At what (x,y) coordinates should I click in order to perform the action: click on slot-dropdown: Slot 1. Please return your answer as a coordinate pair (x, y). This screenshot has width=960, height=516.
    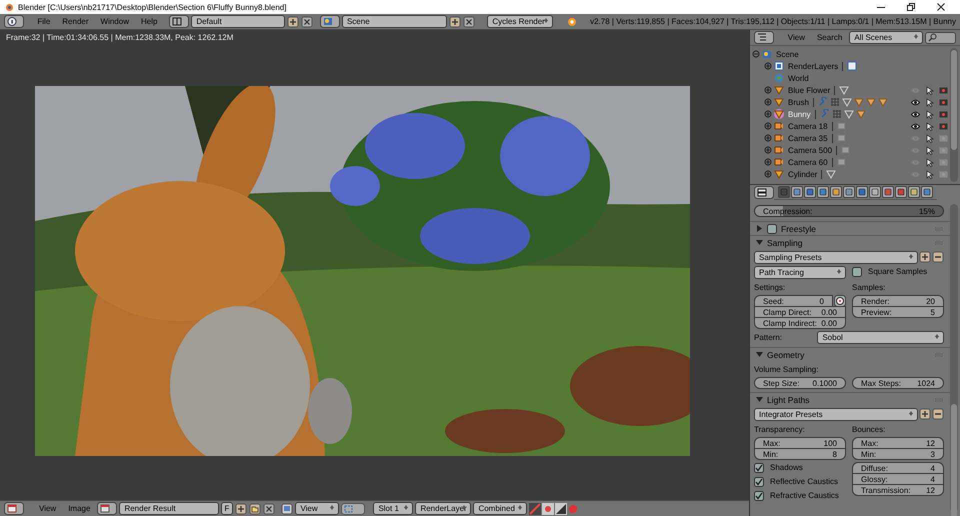
    Looking at the image, I should click on (393, 508).